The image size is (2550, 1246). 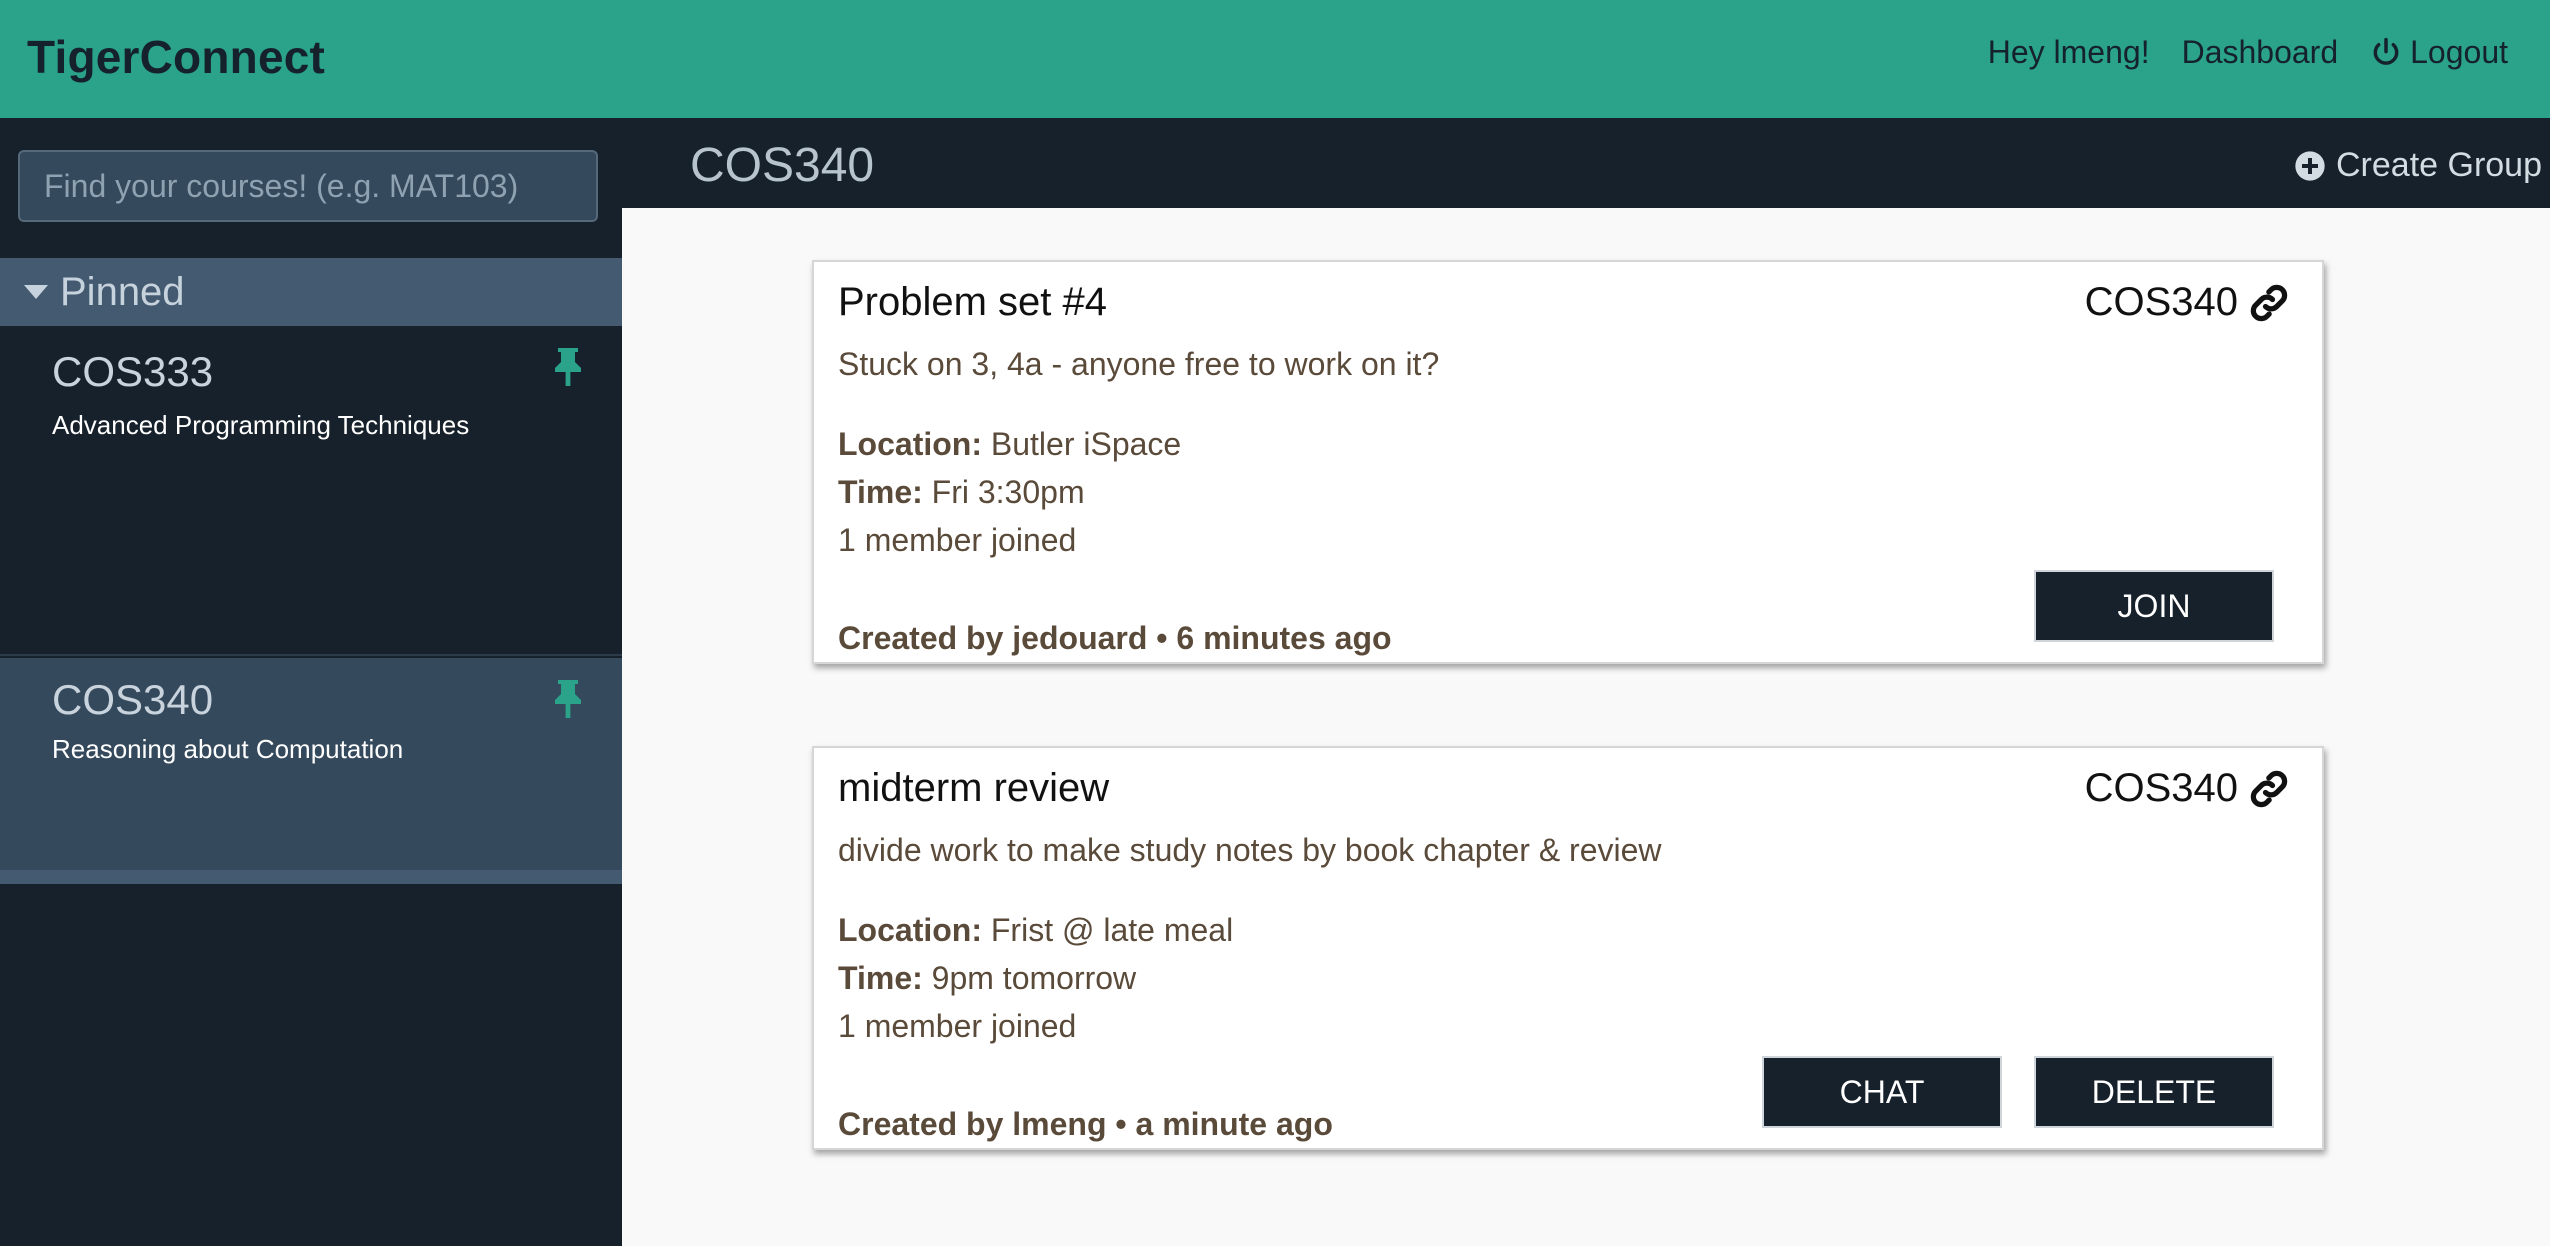 I want to click on top-navbar: TigerConnect Hey lmeng! Dashboard Logout, so click(x=1275, y=59).